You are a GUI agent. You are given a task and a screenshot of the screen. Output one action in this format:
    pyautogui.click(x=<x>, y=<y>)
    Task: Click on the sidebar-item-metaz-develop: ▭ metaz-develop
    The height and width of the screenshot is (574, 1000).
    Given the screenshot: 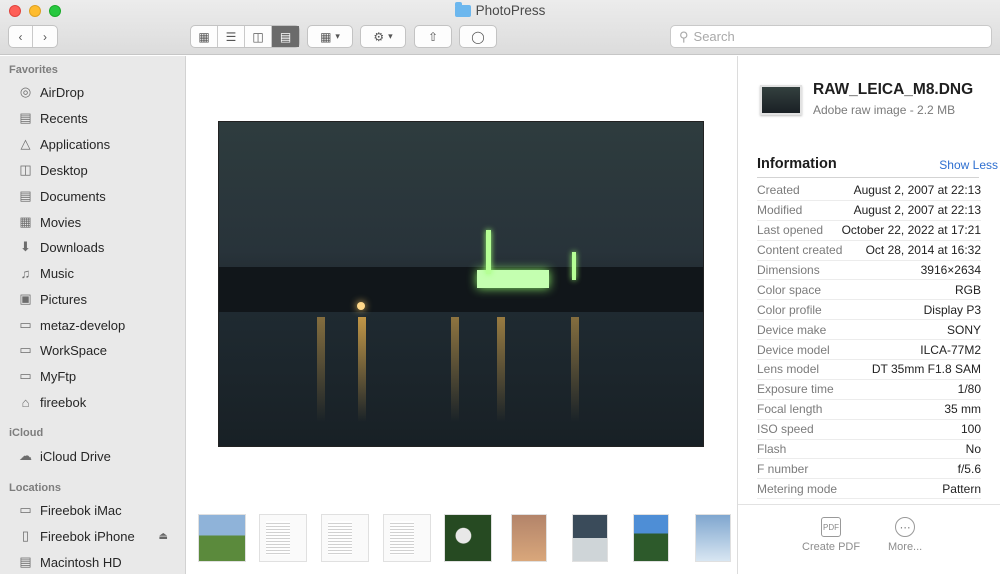 What is the action you would take?
    pyautogui.click(x=99, y=325)
    